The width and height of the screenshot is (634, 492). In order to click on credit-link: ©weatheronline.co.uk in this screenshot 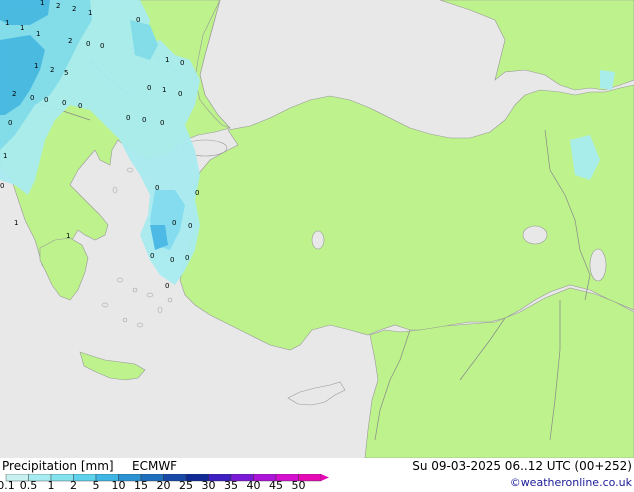, I will do `click(571, 482)`.